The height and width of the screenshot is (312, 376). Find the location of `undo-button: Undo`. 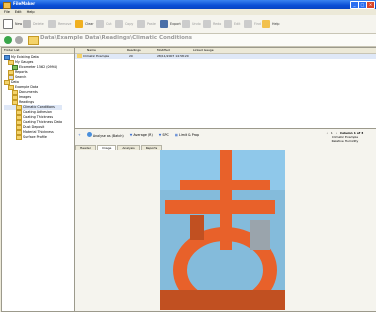

undo-button: Undo is located at coordinates (191, 24).